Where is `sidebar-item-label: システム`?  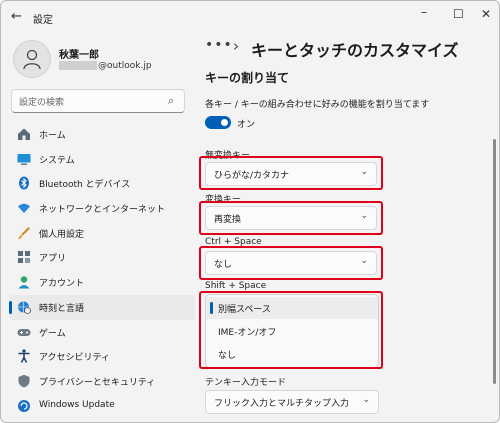
sidebar-item-label: システム is located at coordinates (57, 160).